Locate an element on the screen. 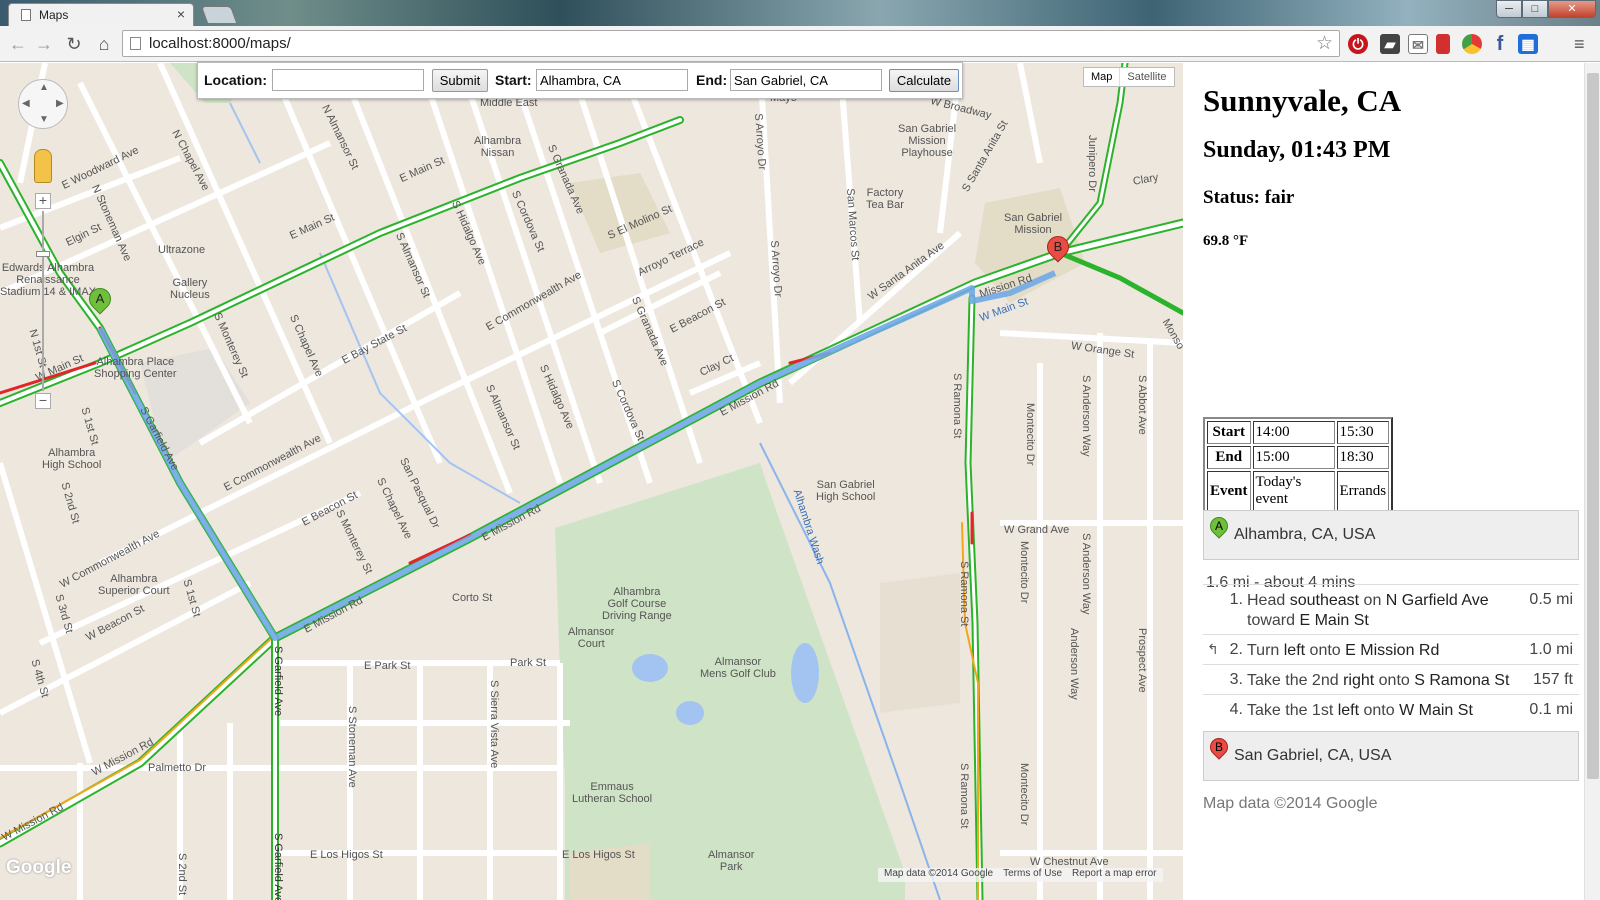 The image size is (1600, 900). direction-step: ↰ 2. Turn left onto E Mission Rd 1.0 mi is located at coordinates (1391, 649).